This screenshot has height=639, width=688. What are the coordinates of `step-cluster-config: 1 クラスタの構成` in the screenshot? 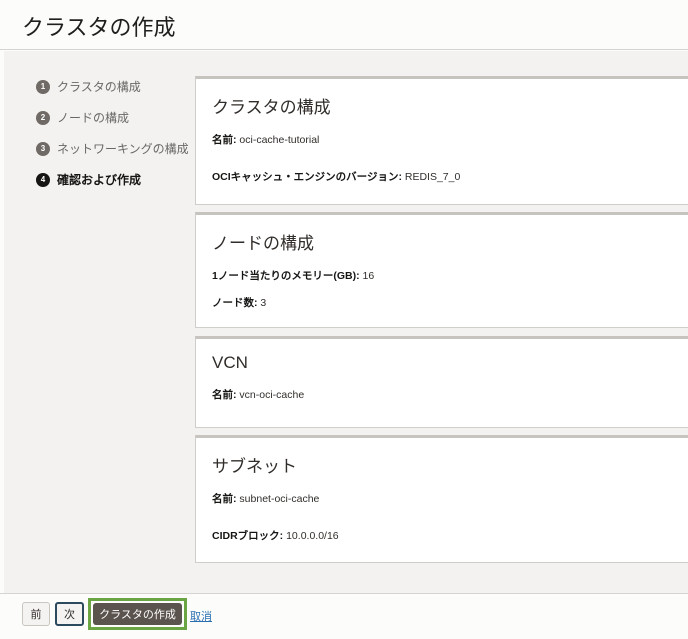 It's located at (112, 86).